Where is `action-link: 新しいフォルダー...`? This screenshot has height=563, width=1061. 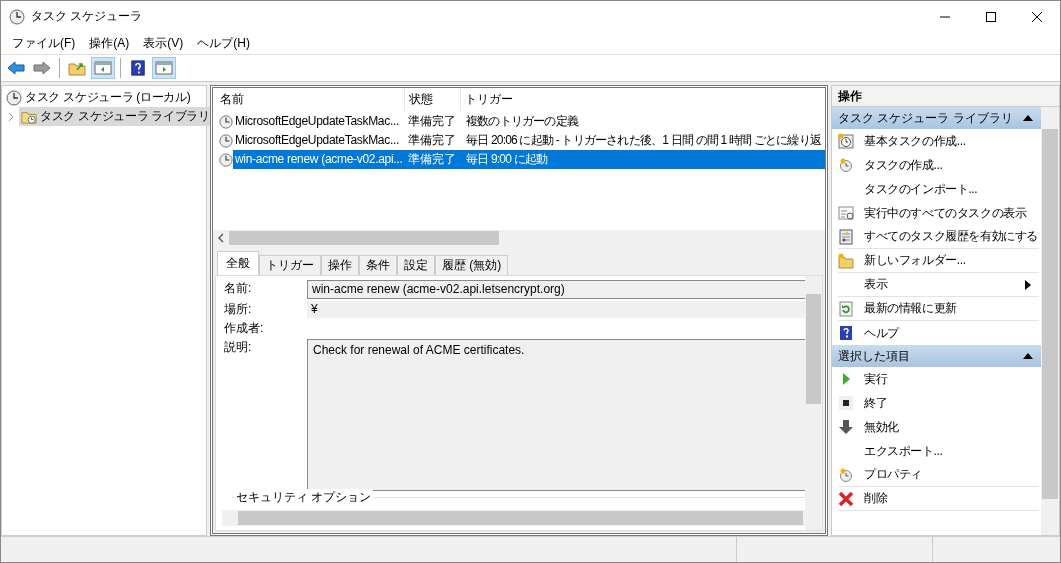 action-link: 新しいフォルダー... is located at coordinates (915, 260).